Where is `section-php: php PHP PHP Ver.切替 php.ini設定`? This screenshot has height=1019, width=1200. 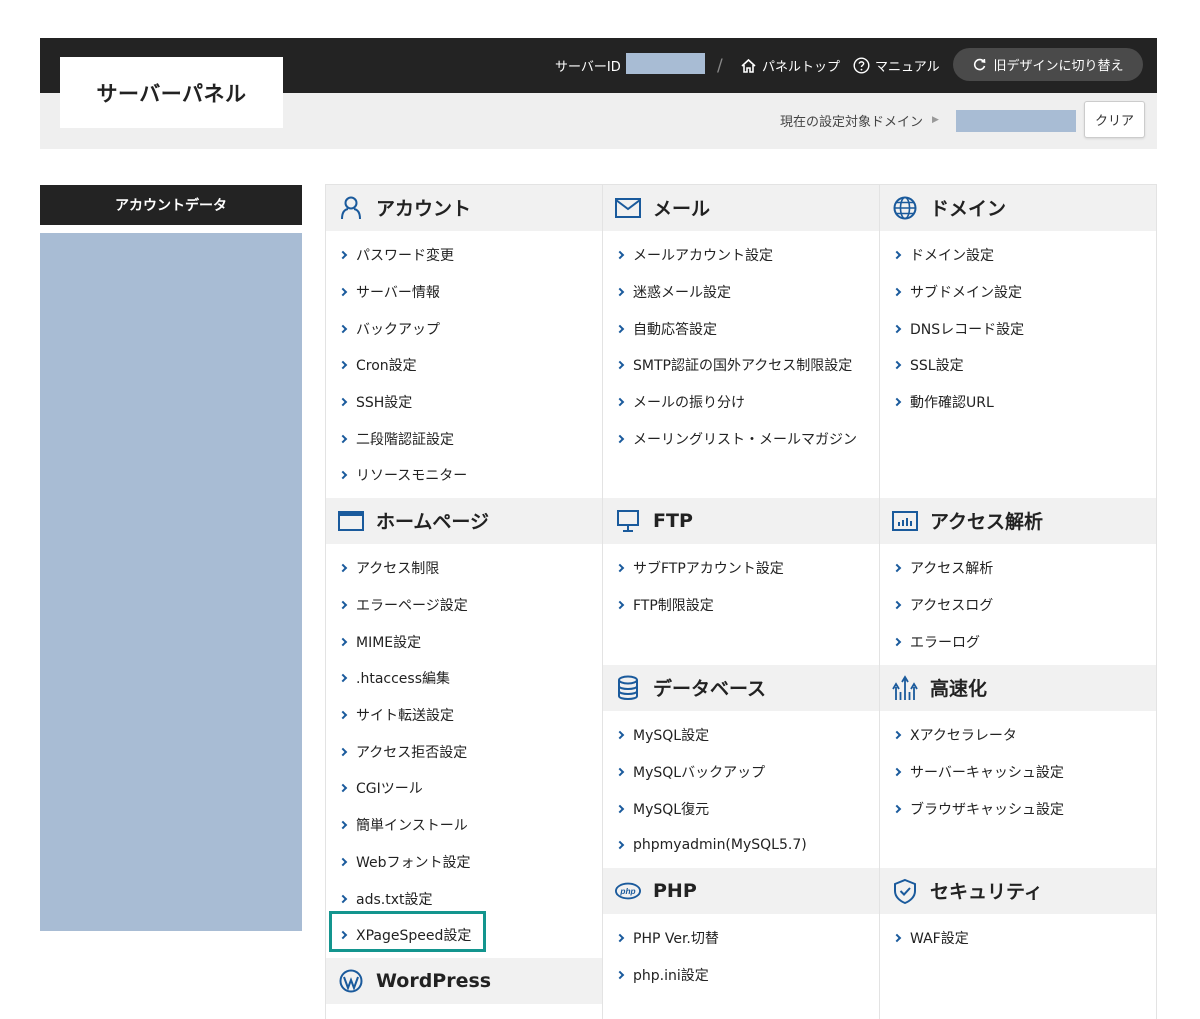 section-php: php PHP PHP Ver.切替 php.ini設定 is located at coordinates (741, 930).